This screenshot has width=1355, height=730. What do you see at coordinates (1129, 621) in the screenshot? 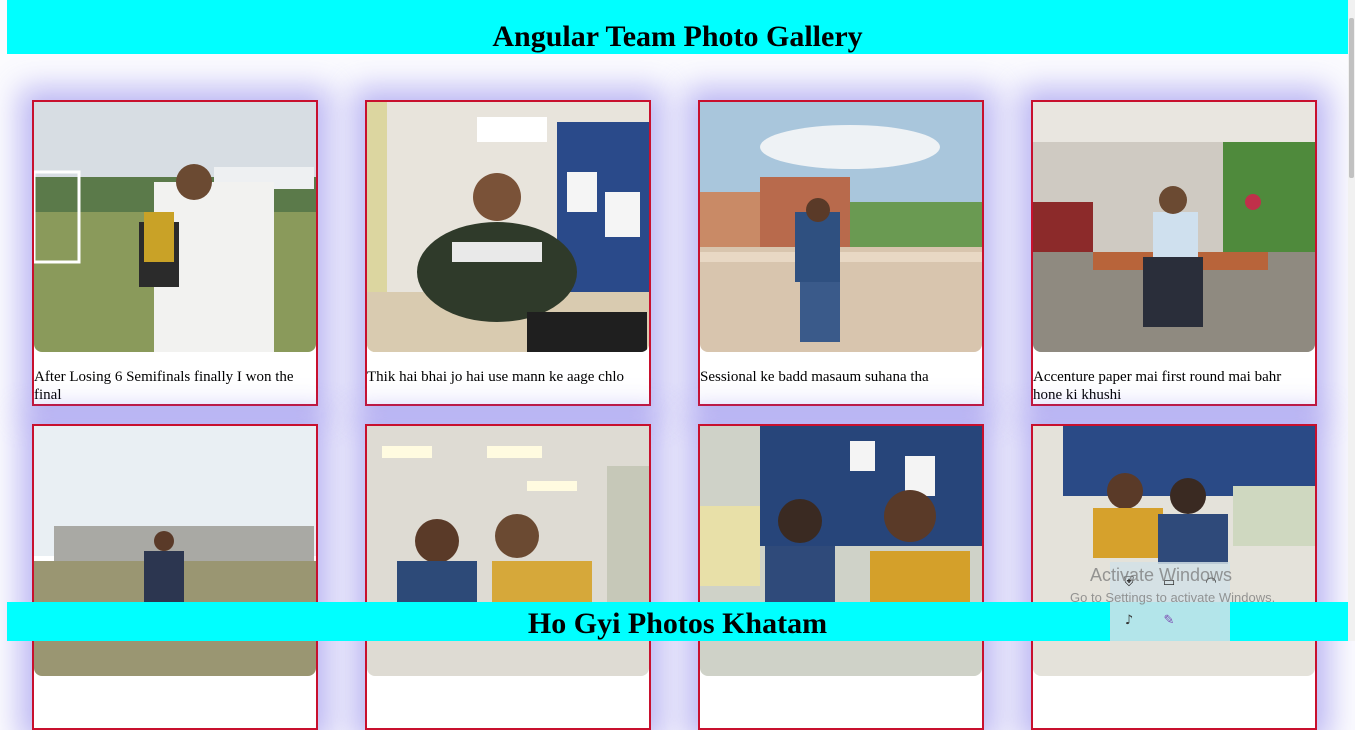
I see `volume-icon: ♪` at bounding box center [1129, 621].